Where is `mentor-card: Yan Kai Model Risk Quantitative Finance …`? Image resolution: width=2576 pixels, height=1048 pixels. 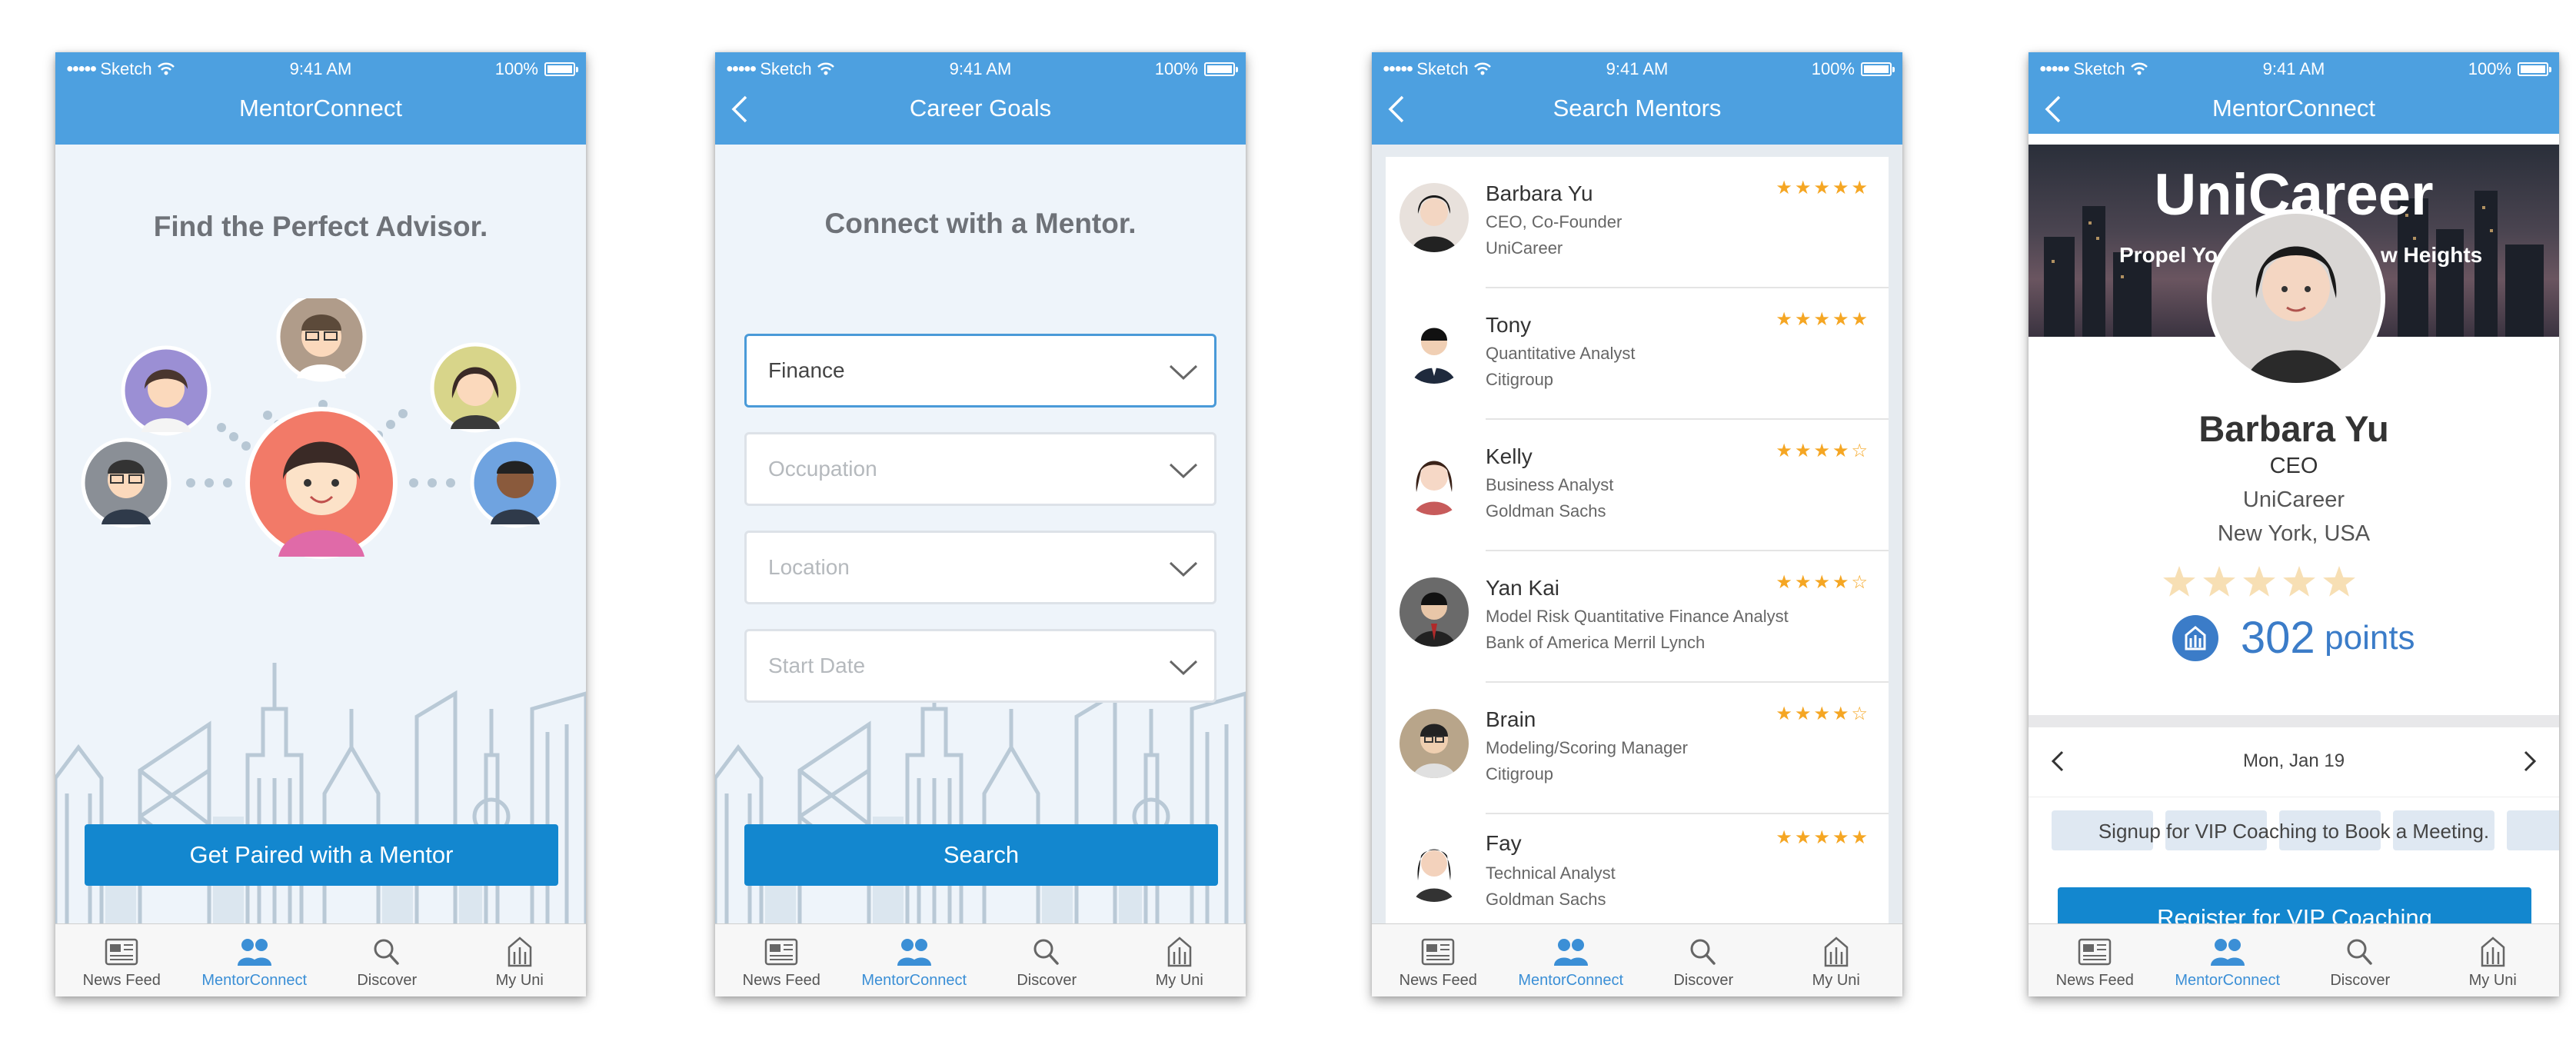
mentor-card: Yan Kai Model Risk Quantitative Finance … is located at coordinates (1638, 617).